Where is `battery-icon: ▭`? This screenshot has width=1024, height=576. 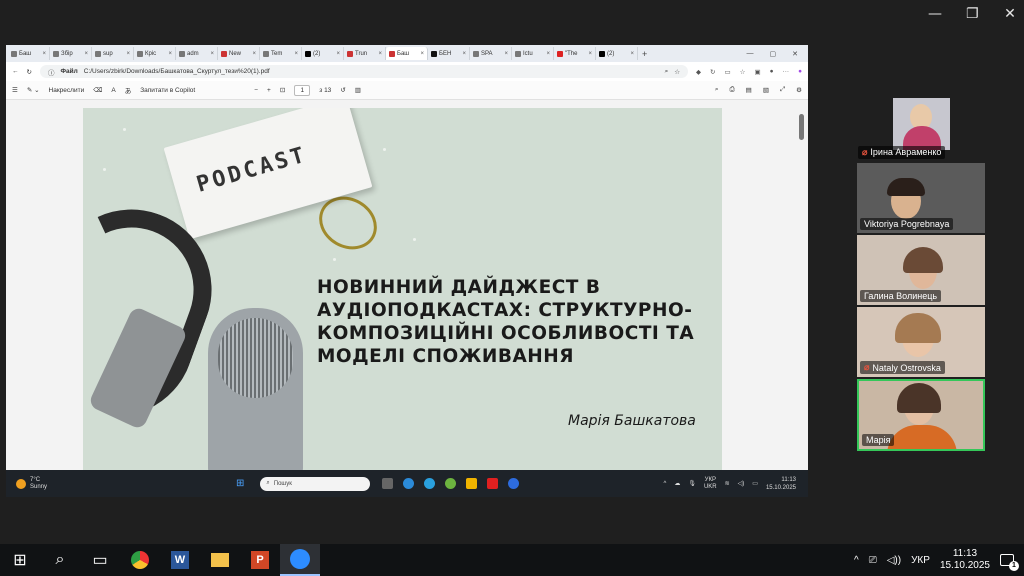 battery-icon: ▭ is located at coordinates (755, 483).